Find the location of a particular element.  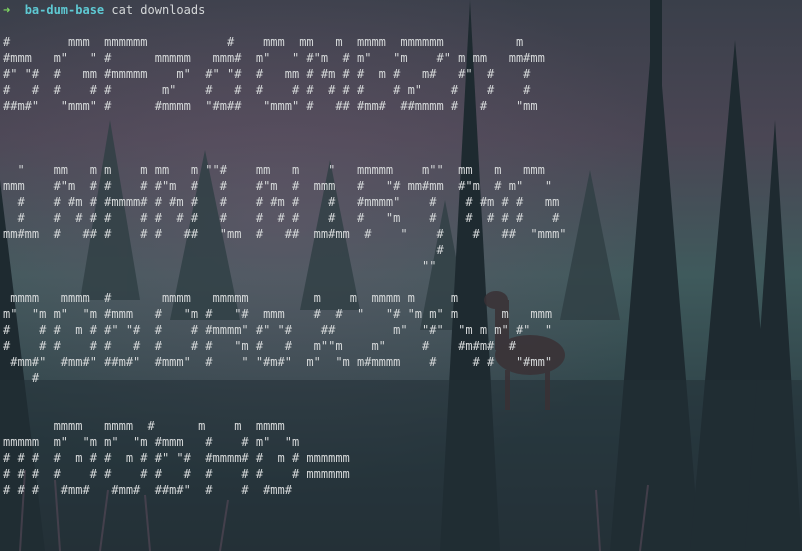

shell-prompt: ➜ ba-dum-base cat downloads is located at coordinates (402, 10).